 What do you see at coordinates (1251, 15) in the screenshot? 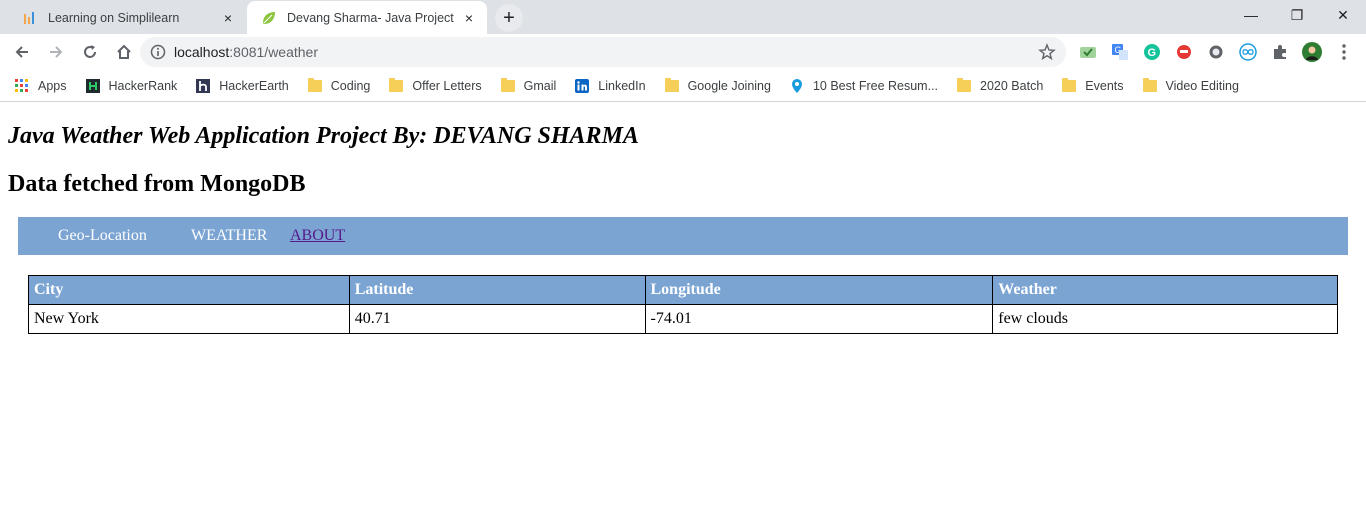
I see `minimize-button: —` at bounding box center [1251, 15].